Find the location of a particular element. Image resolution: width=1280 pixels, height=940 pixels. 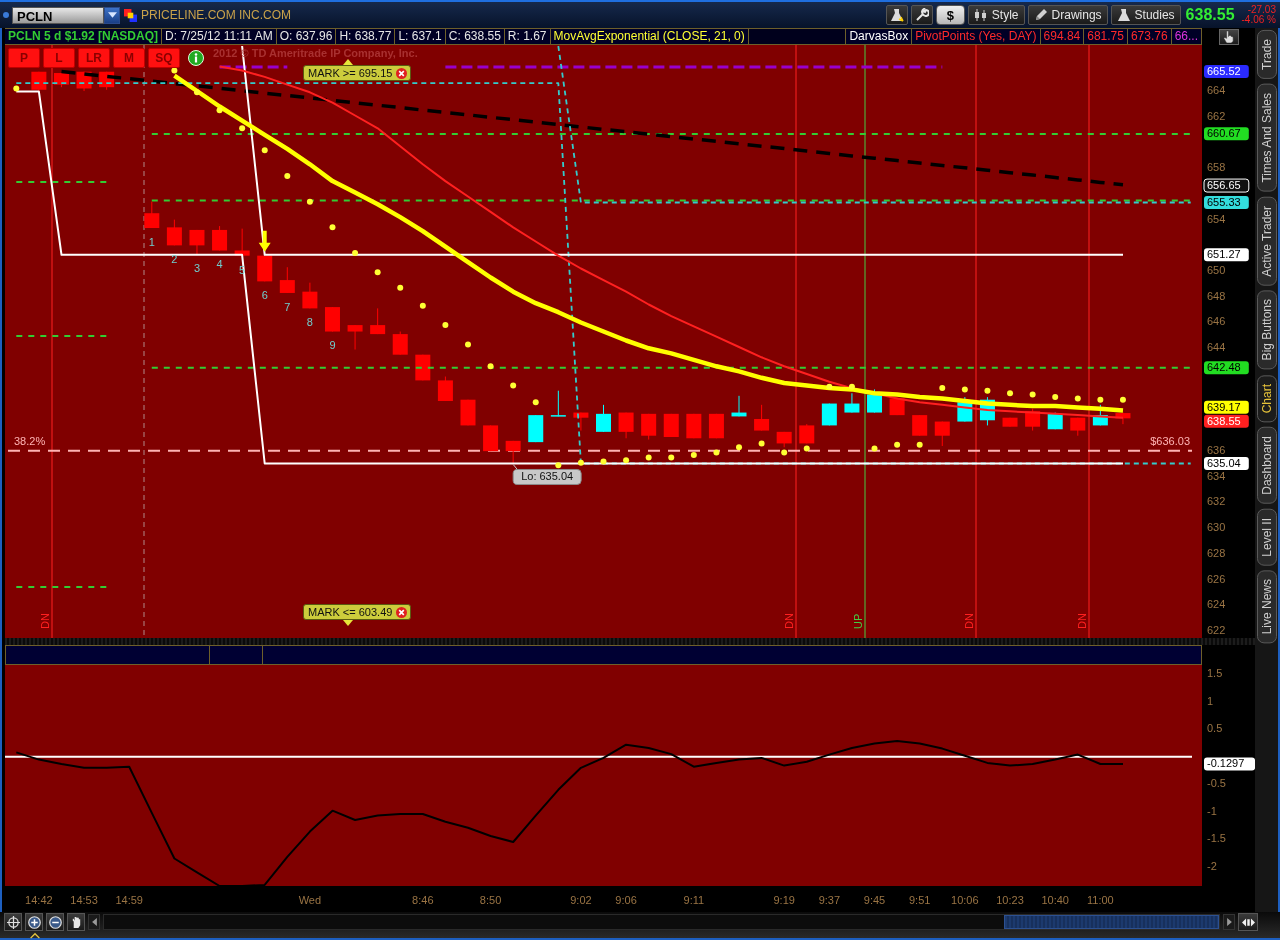

time-axis-label: 14:59 is located at coordinates (129, 899).